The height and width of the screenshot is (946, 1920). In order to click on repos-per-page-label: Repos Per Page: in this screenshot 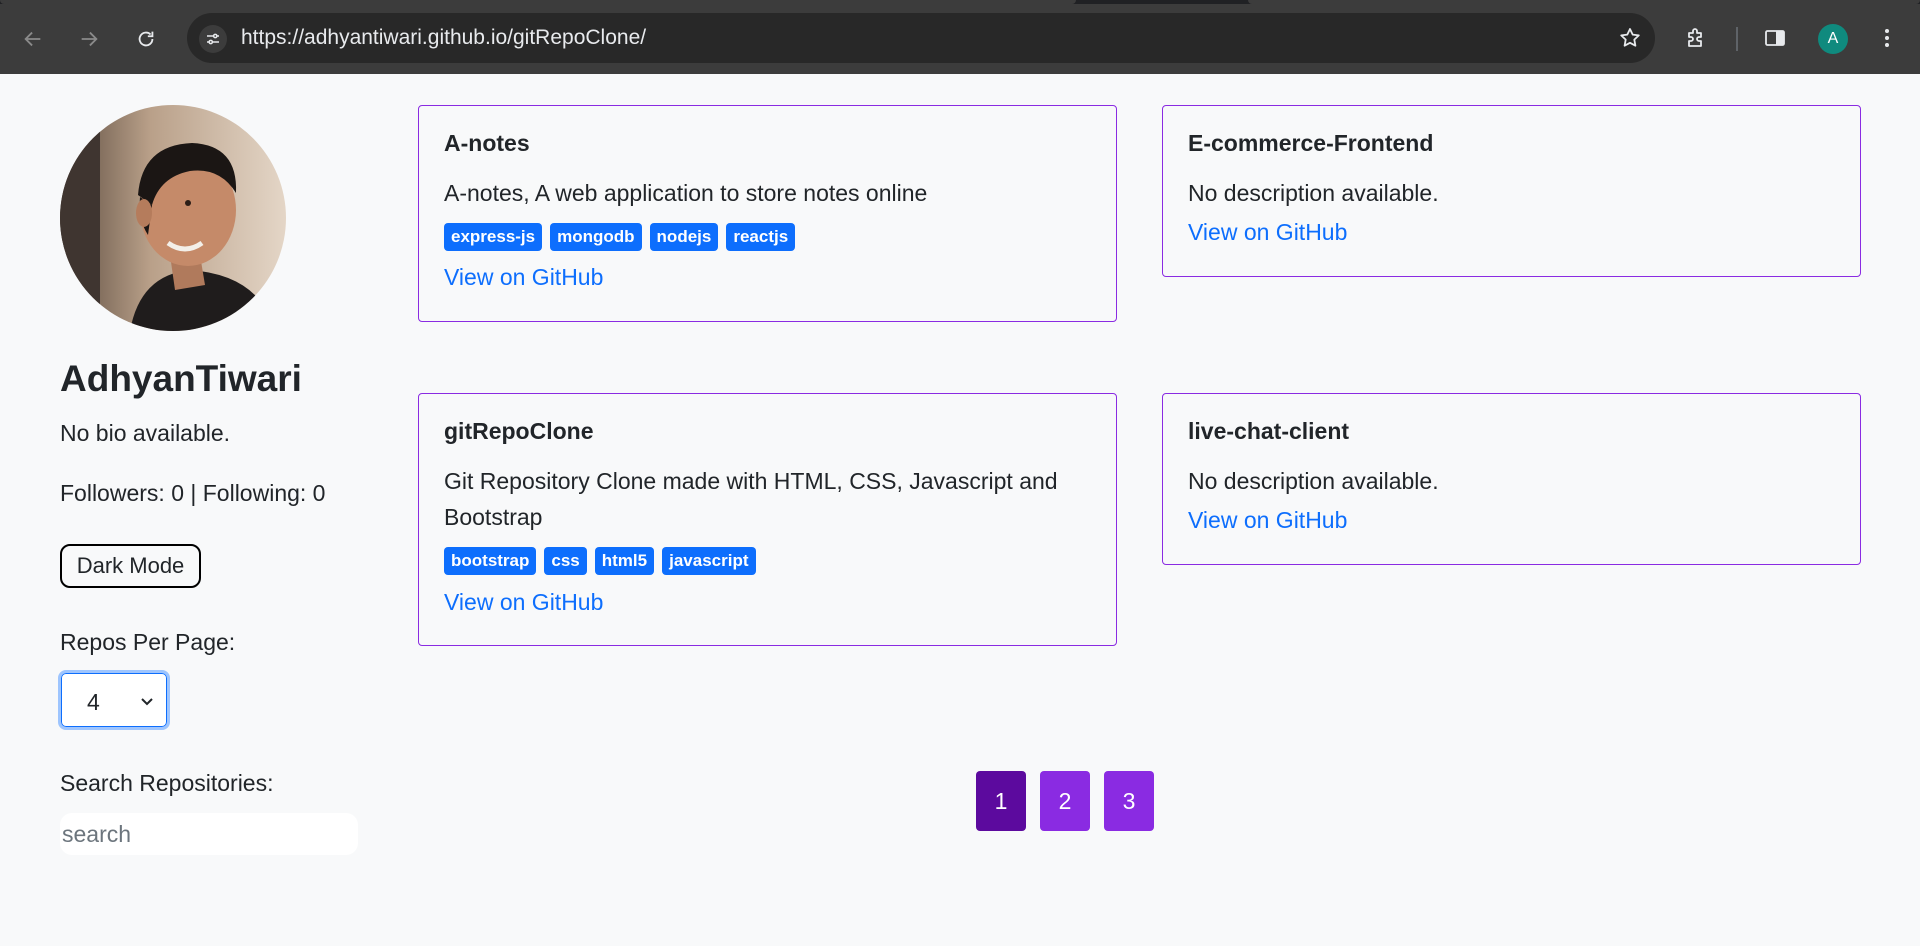, I will do `click(148, 642)`.